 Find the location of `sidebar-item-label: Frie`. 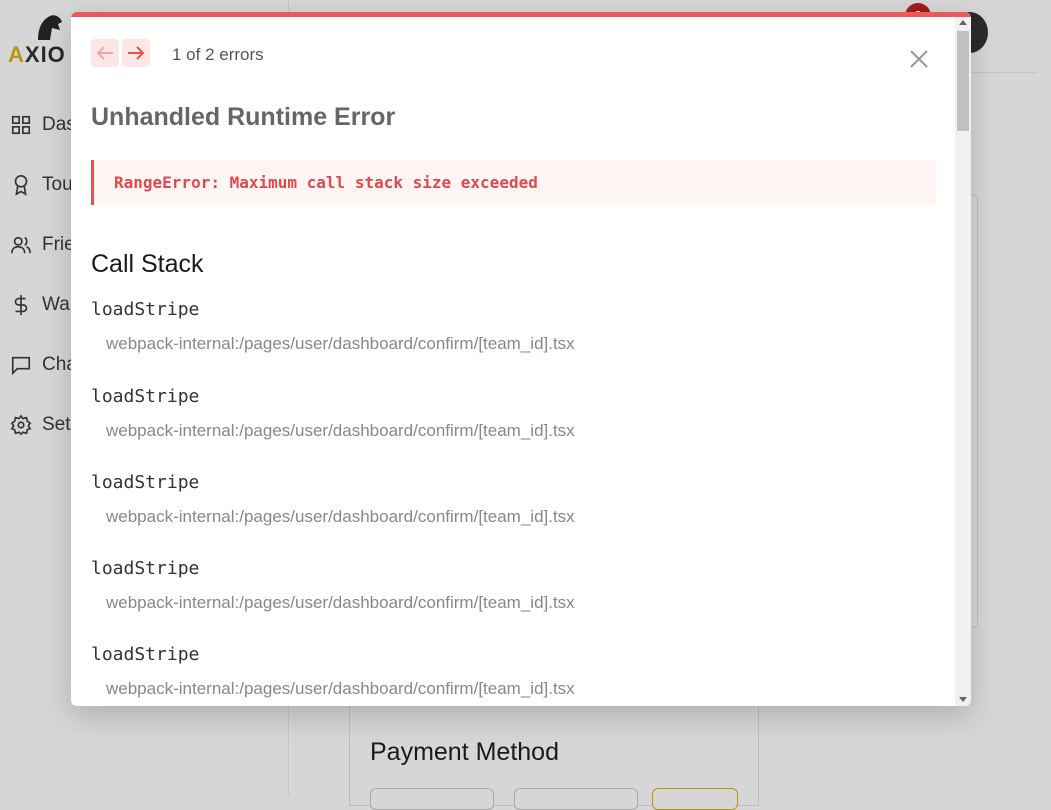

sidebar-item-label: Frie is located at coordinates (58, 244).